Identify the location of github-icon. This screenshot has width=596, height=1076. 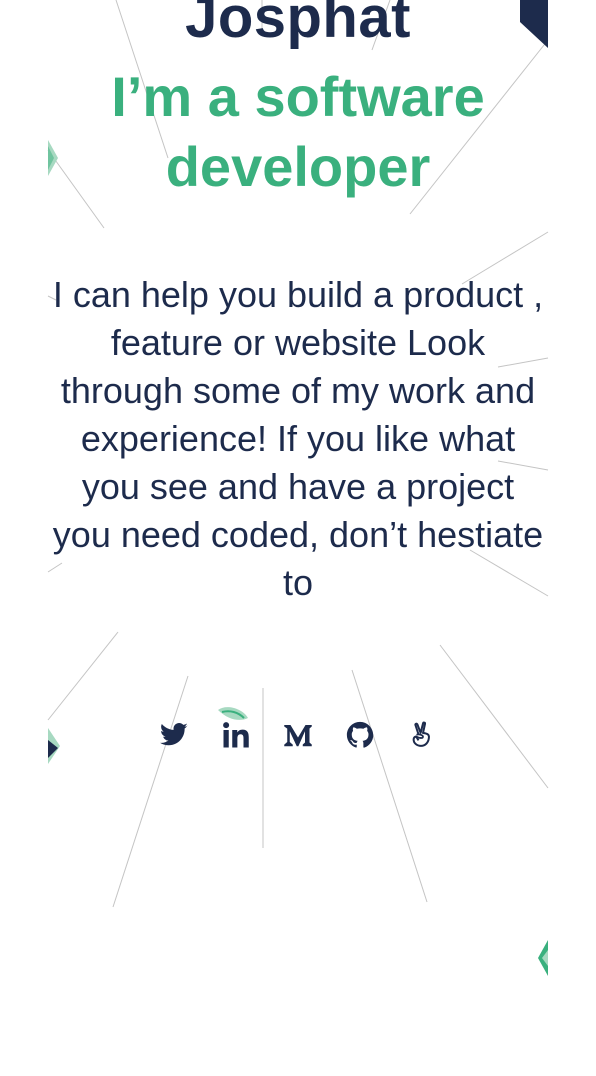
(360, 734).